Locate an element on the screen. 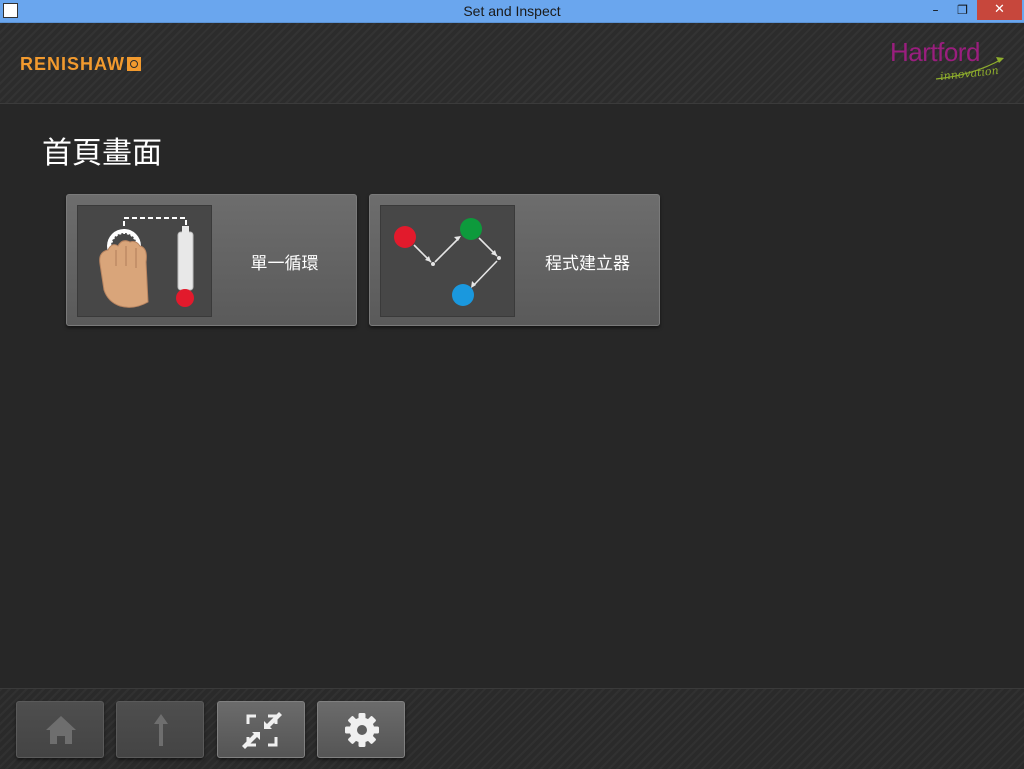 The height and width of the screenshot is (769, 1024). shrink-icon is located at coordinates (262, 730).